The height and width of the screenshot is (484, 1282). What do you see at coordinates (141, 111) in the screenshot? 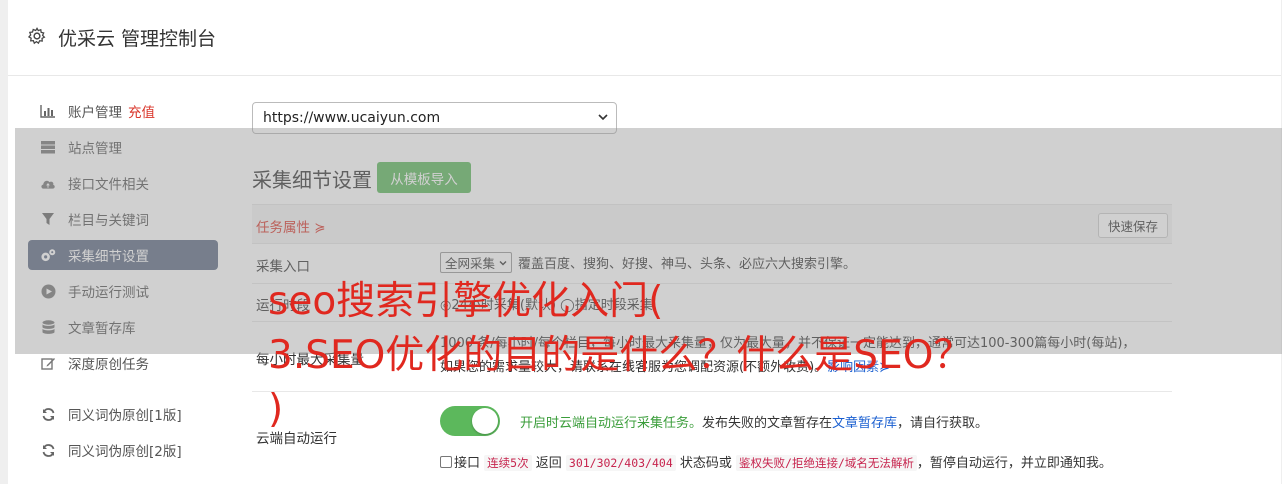
I see `recharge-link: 充值` at bounding box center [141, 111].